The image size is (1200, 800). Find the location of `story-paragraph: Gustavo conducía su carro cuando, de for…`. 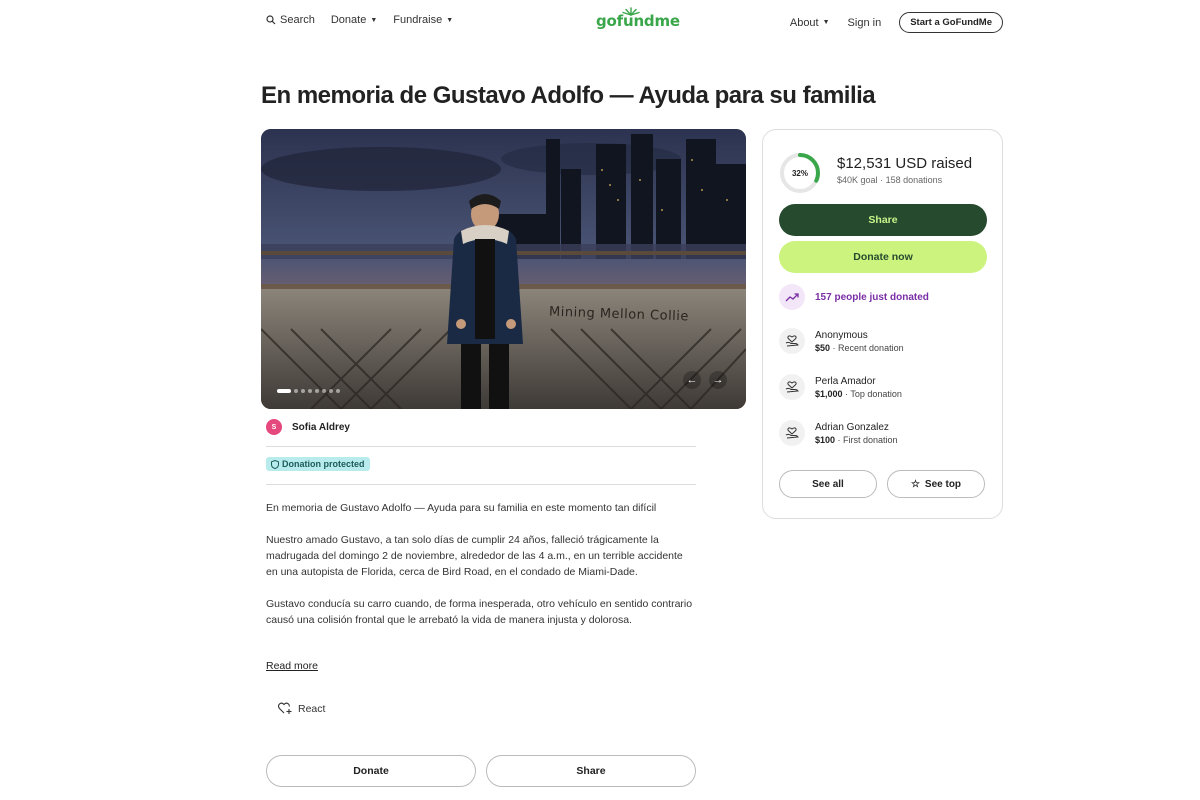

story-paragraph: Gustavo conducía su carro cuando, de for… is located at coordinates (479, 612).